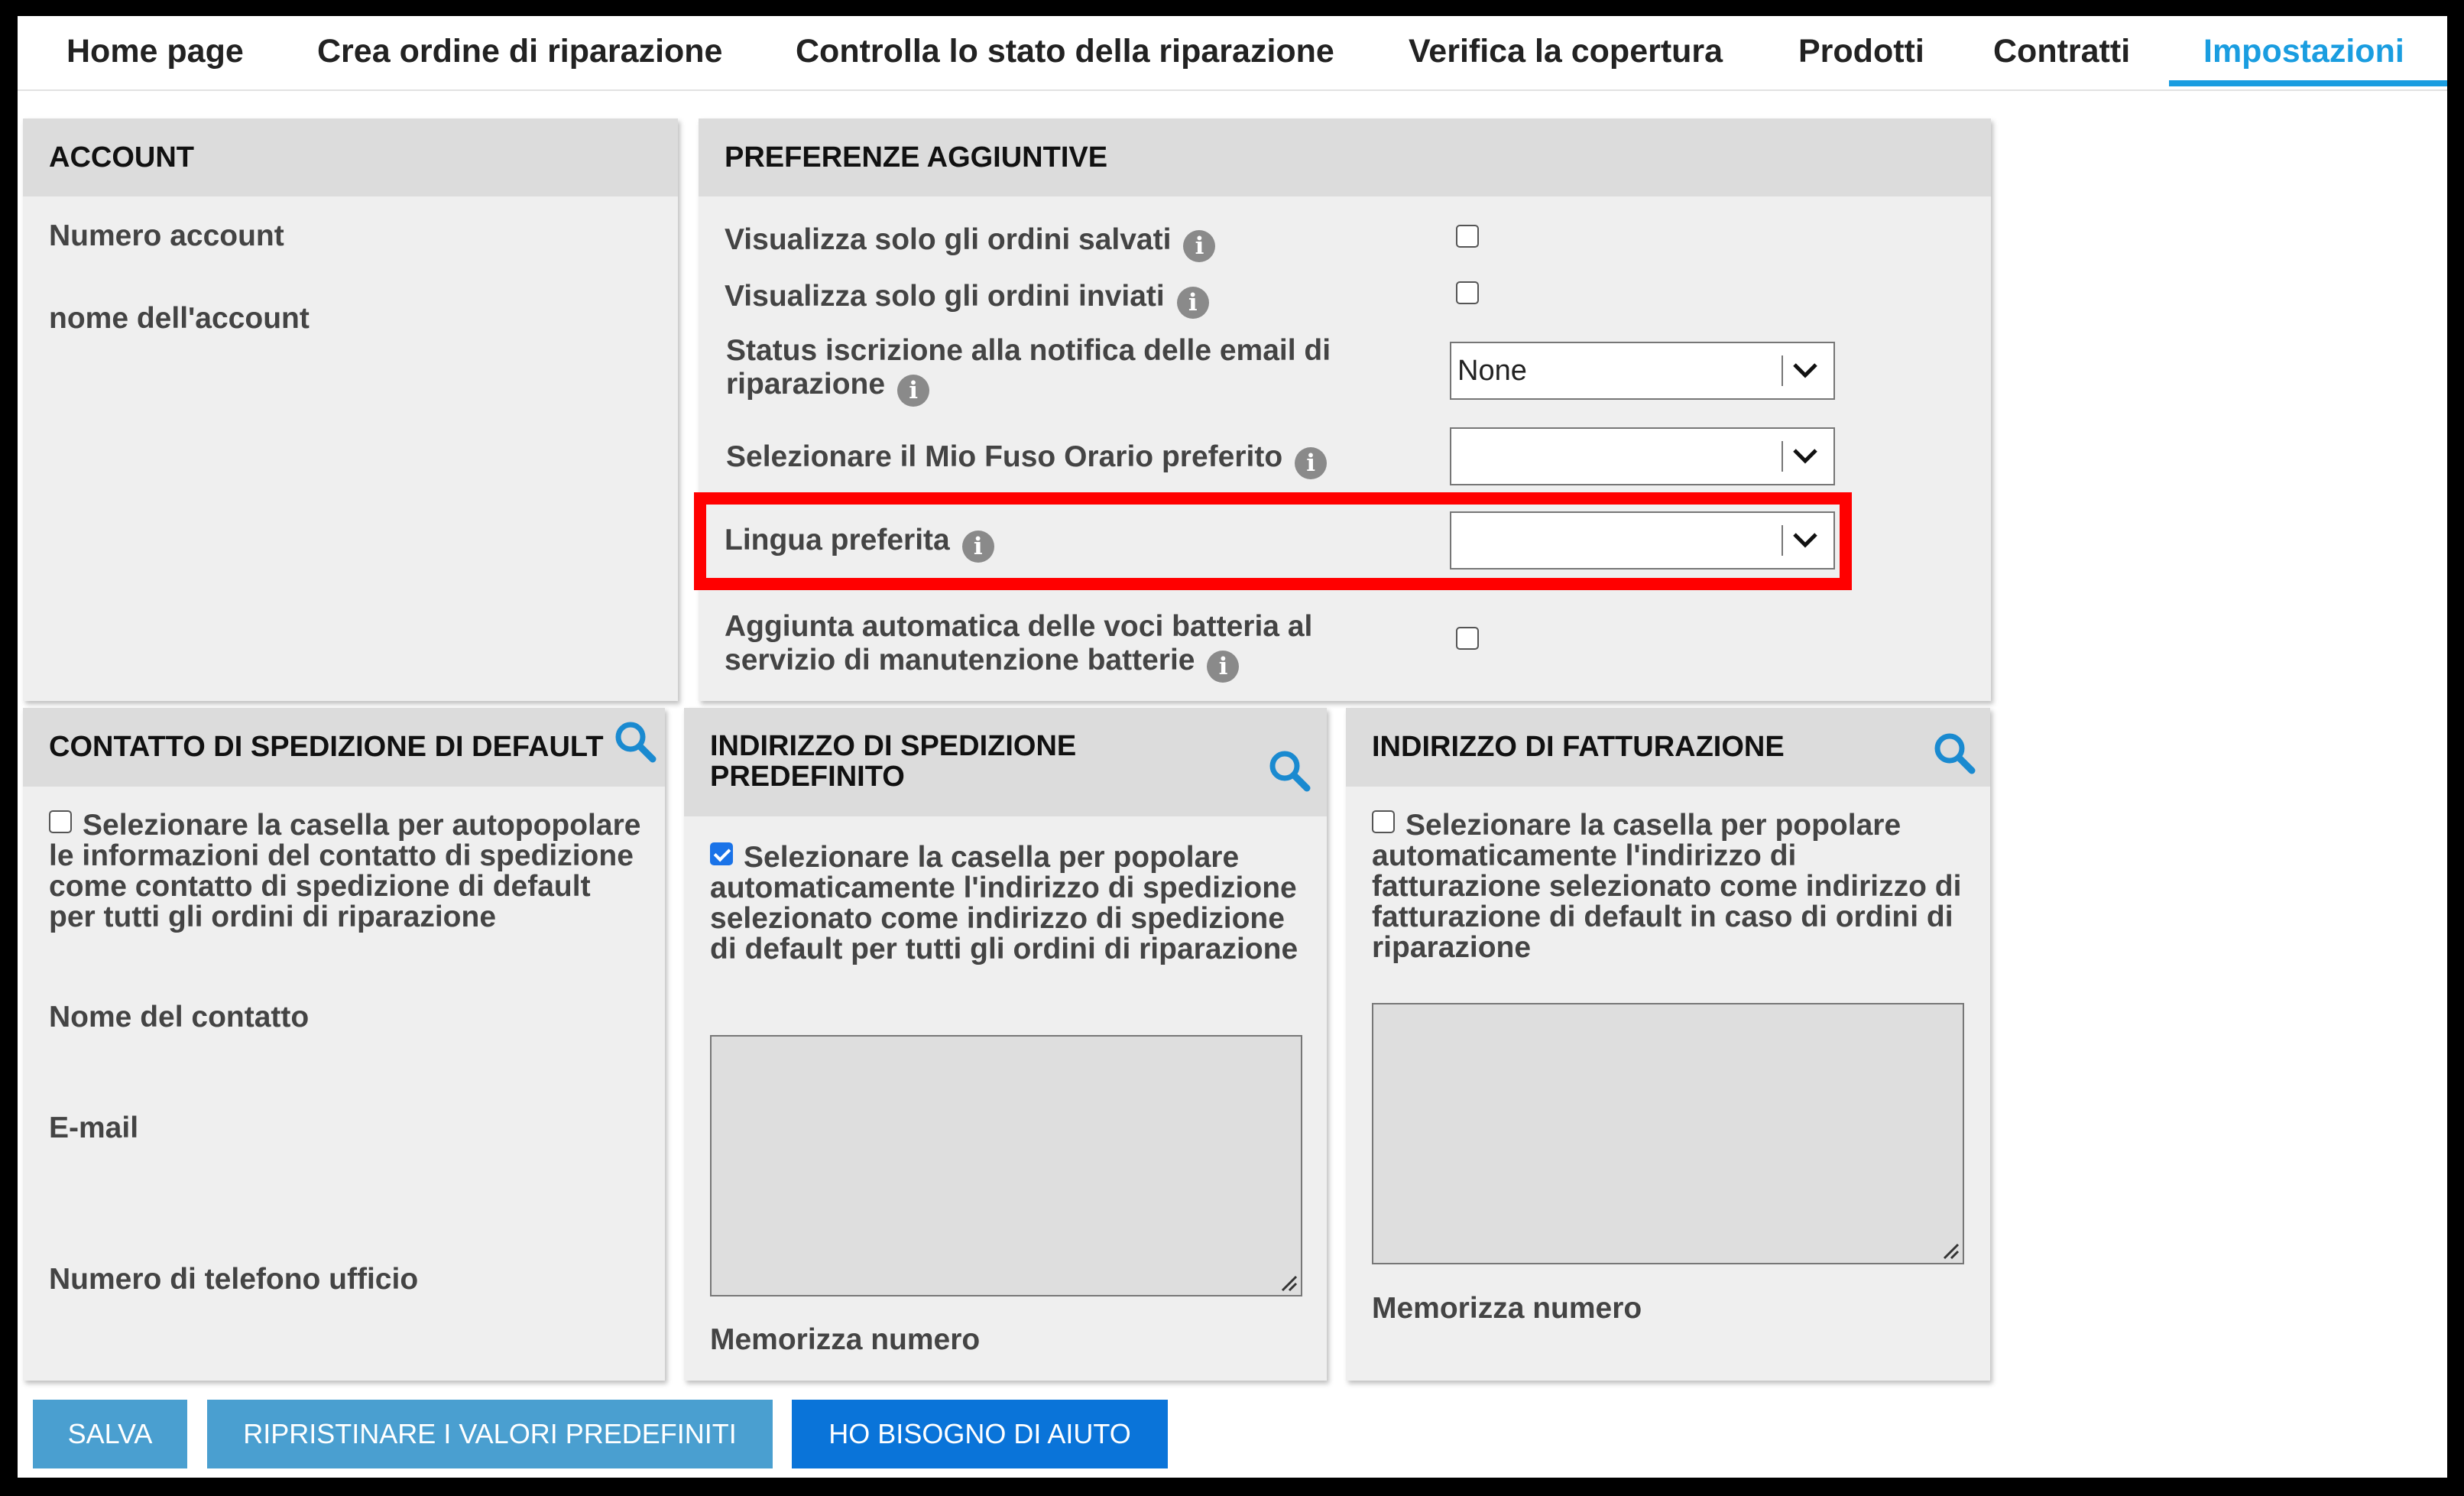 This screenshot has height=1496, width=2464. I want to click on shipping-address-autofill-checkbox, so click(721, 853).